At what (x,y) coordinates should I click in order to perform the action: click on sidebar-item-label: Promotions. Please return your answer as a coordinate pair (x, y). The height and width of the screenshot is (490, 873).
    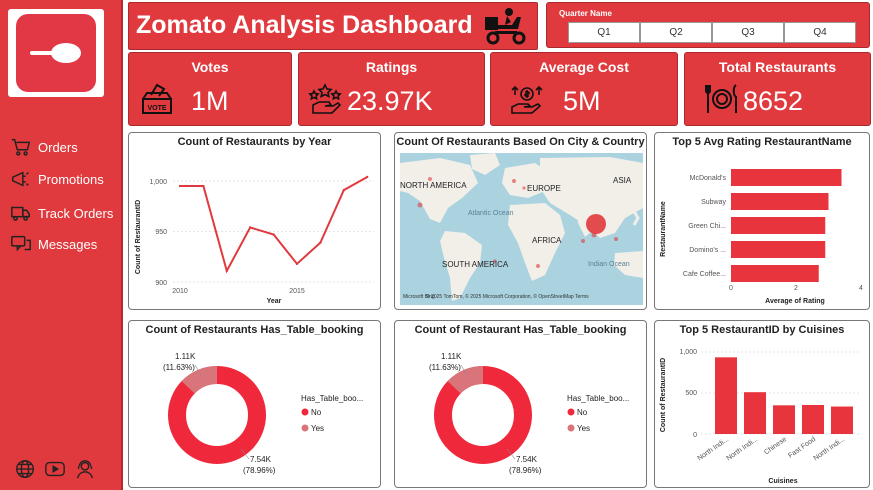
    Looking at the image, I should click on (71, 179).